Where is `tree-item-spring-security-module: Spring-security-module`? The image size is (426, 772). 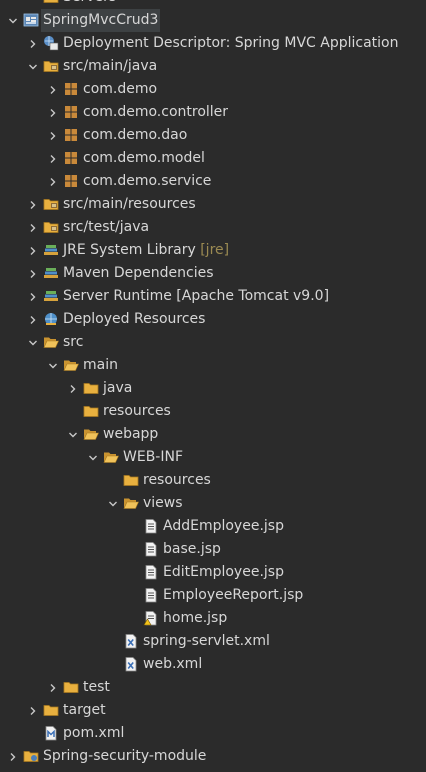 tree-item-spring-security-module: Spring-security-module is located at coordinates (213, 756).